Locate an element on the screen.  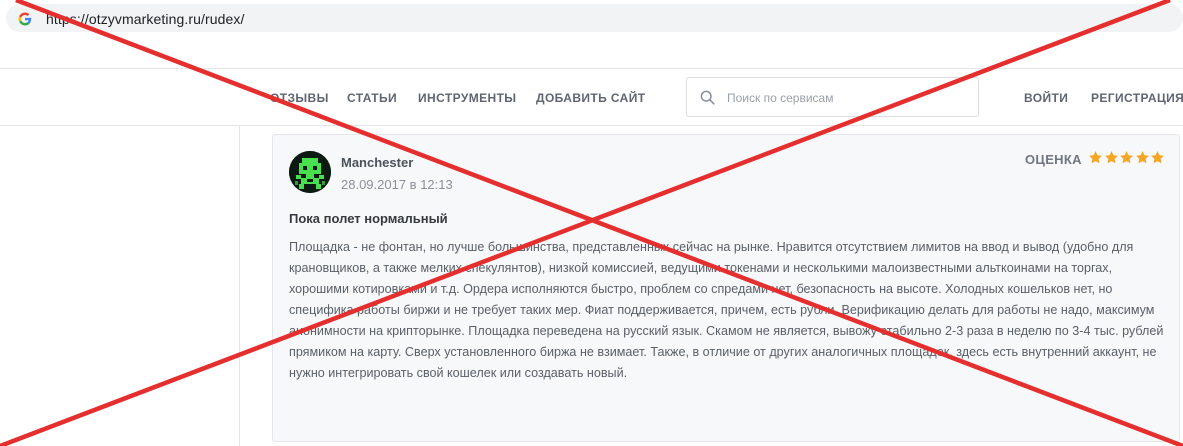
login-link: ВОЙТИ is located at coordinates (1046, 98).